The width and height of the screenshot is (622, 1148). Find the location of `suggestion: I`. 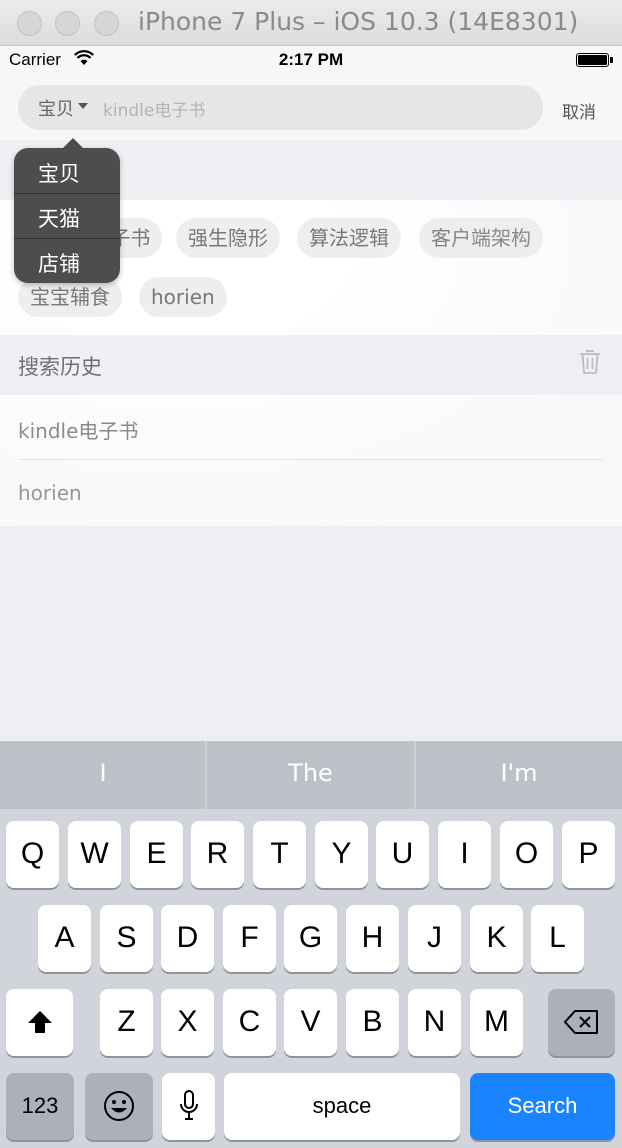

suggestion: I is located at coordinates (103, 775).